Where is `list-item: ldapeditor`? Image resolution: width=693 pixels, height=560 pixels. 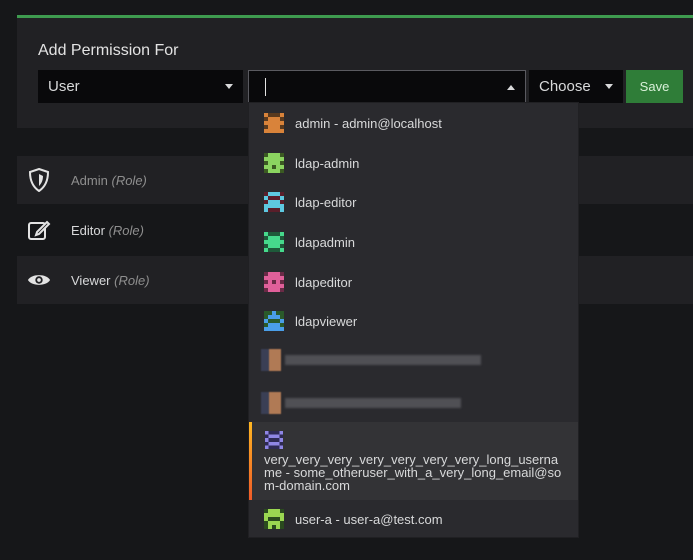
list-item: ldapeditor is located at coordinates (413, 282).